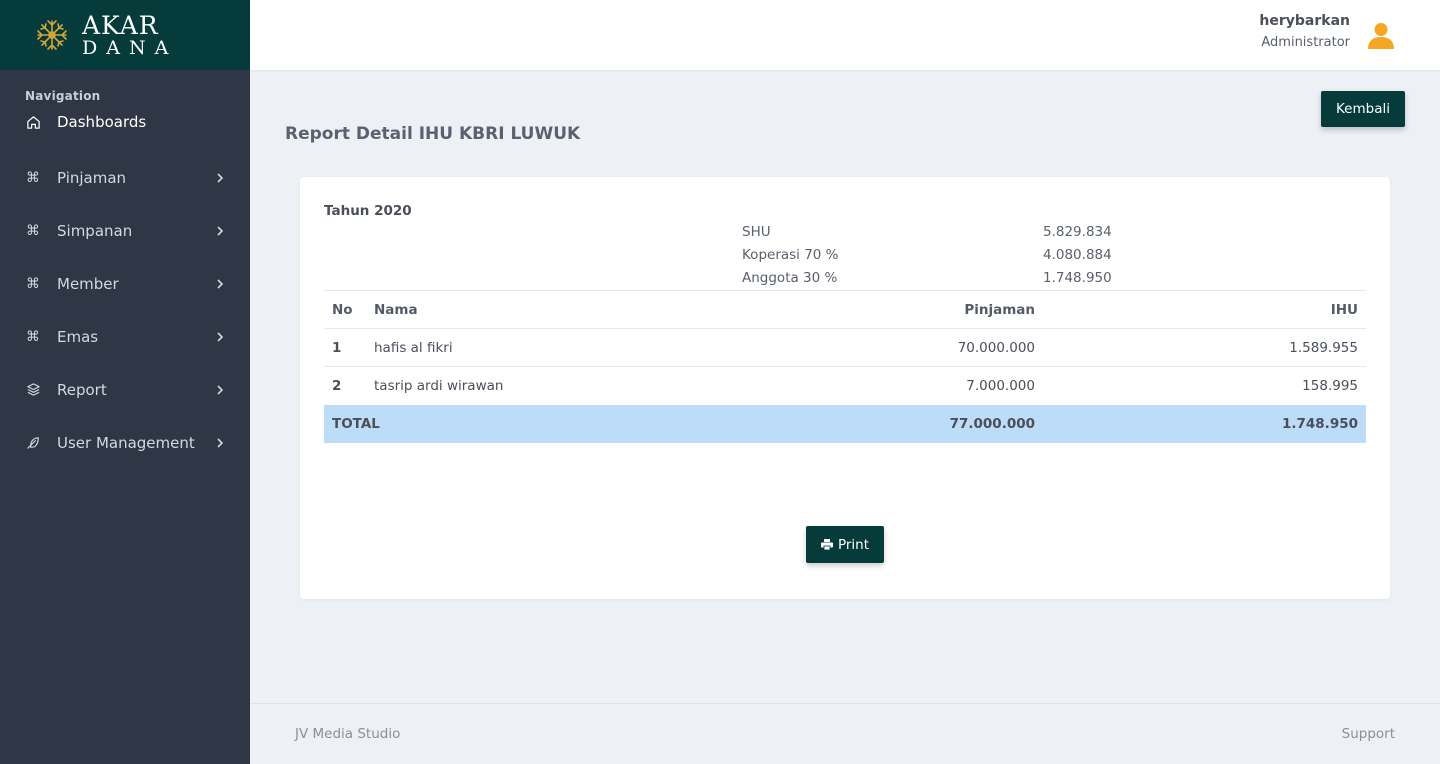 The width and height of the screenshot is (1440, 764). I want to click on total-ihu: 1.748.950, so click(1204, 423).